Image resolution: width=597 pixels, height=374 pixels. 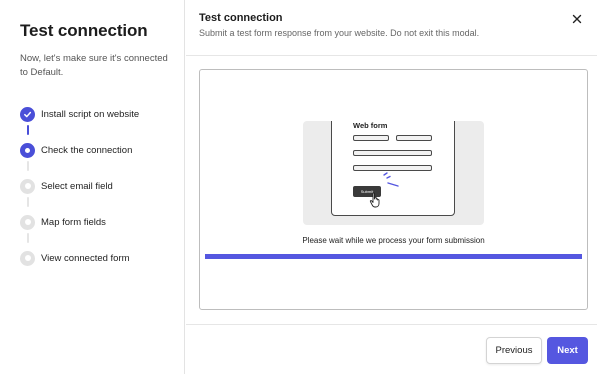 I want to click on step-install-script: Install script on website, so click(x=79, y=114).